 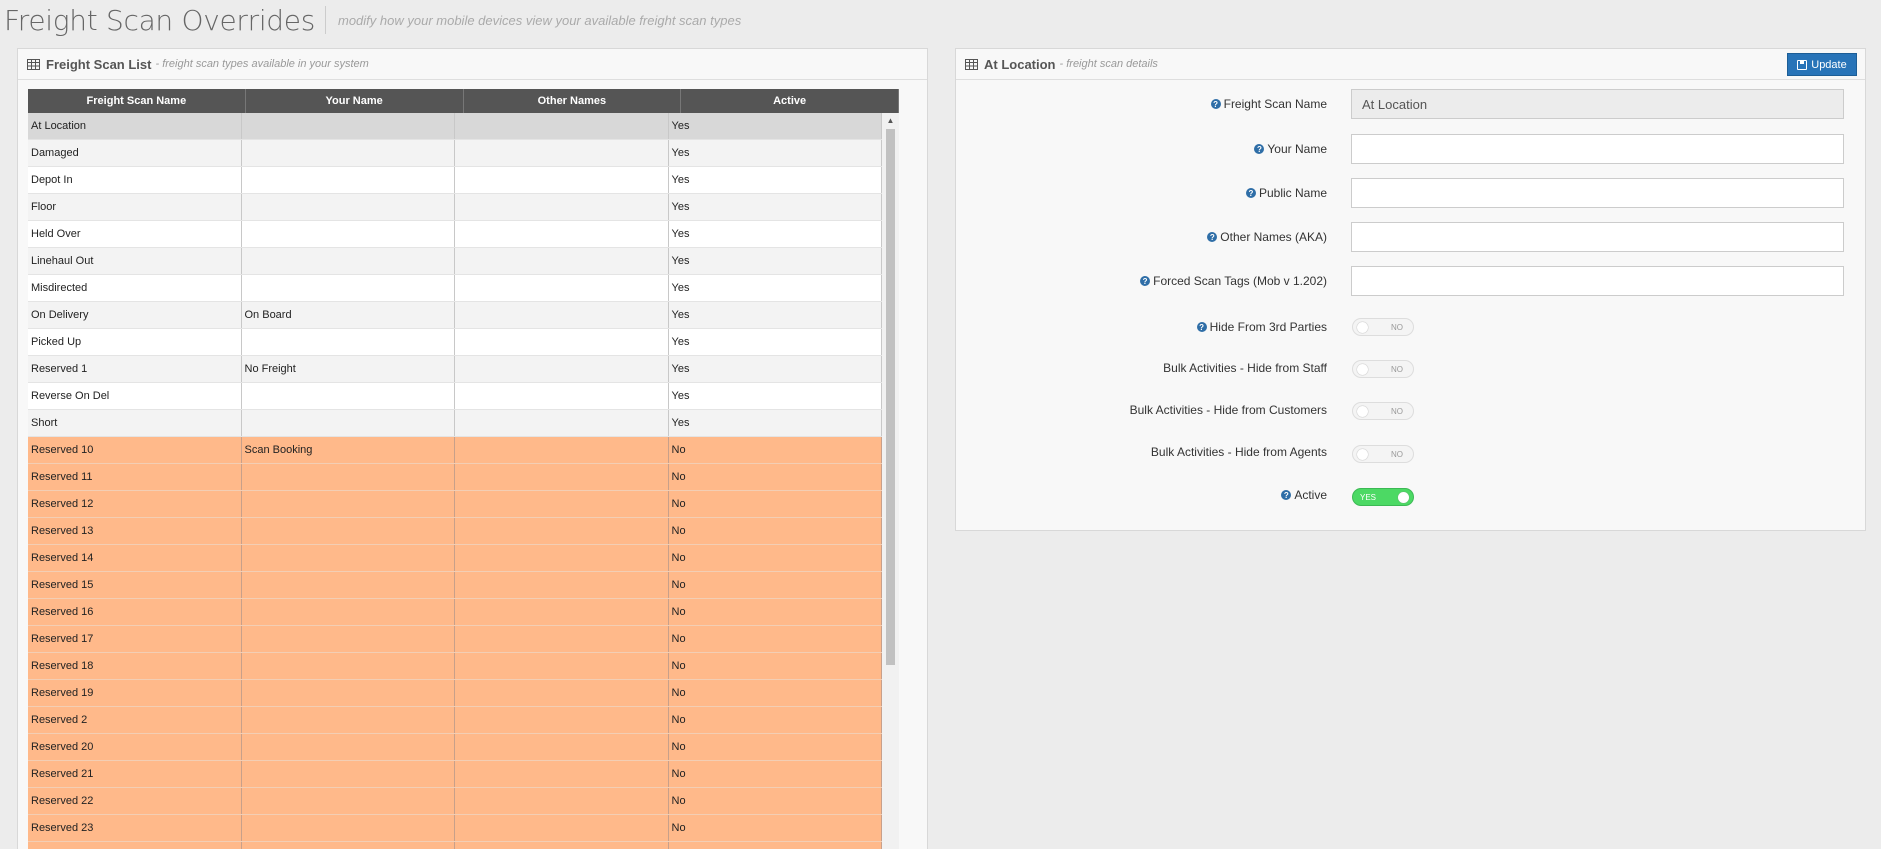 What do you see at coordinates (1383, 411) in the screenshot?
I see `bulk-customers-toggle: NO` at bounding box center [1383, 411].